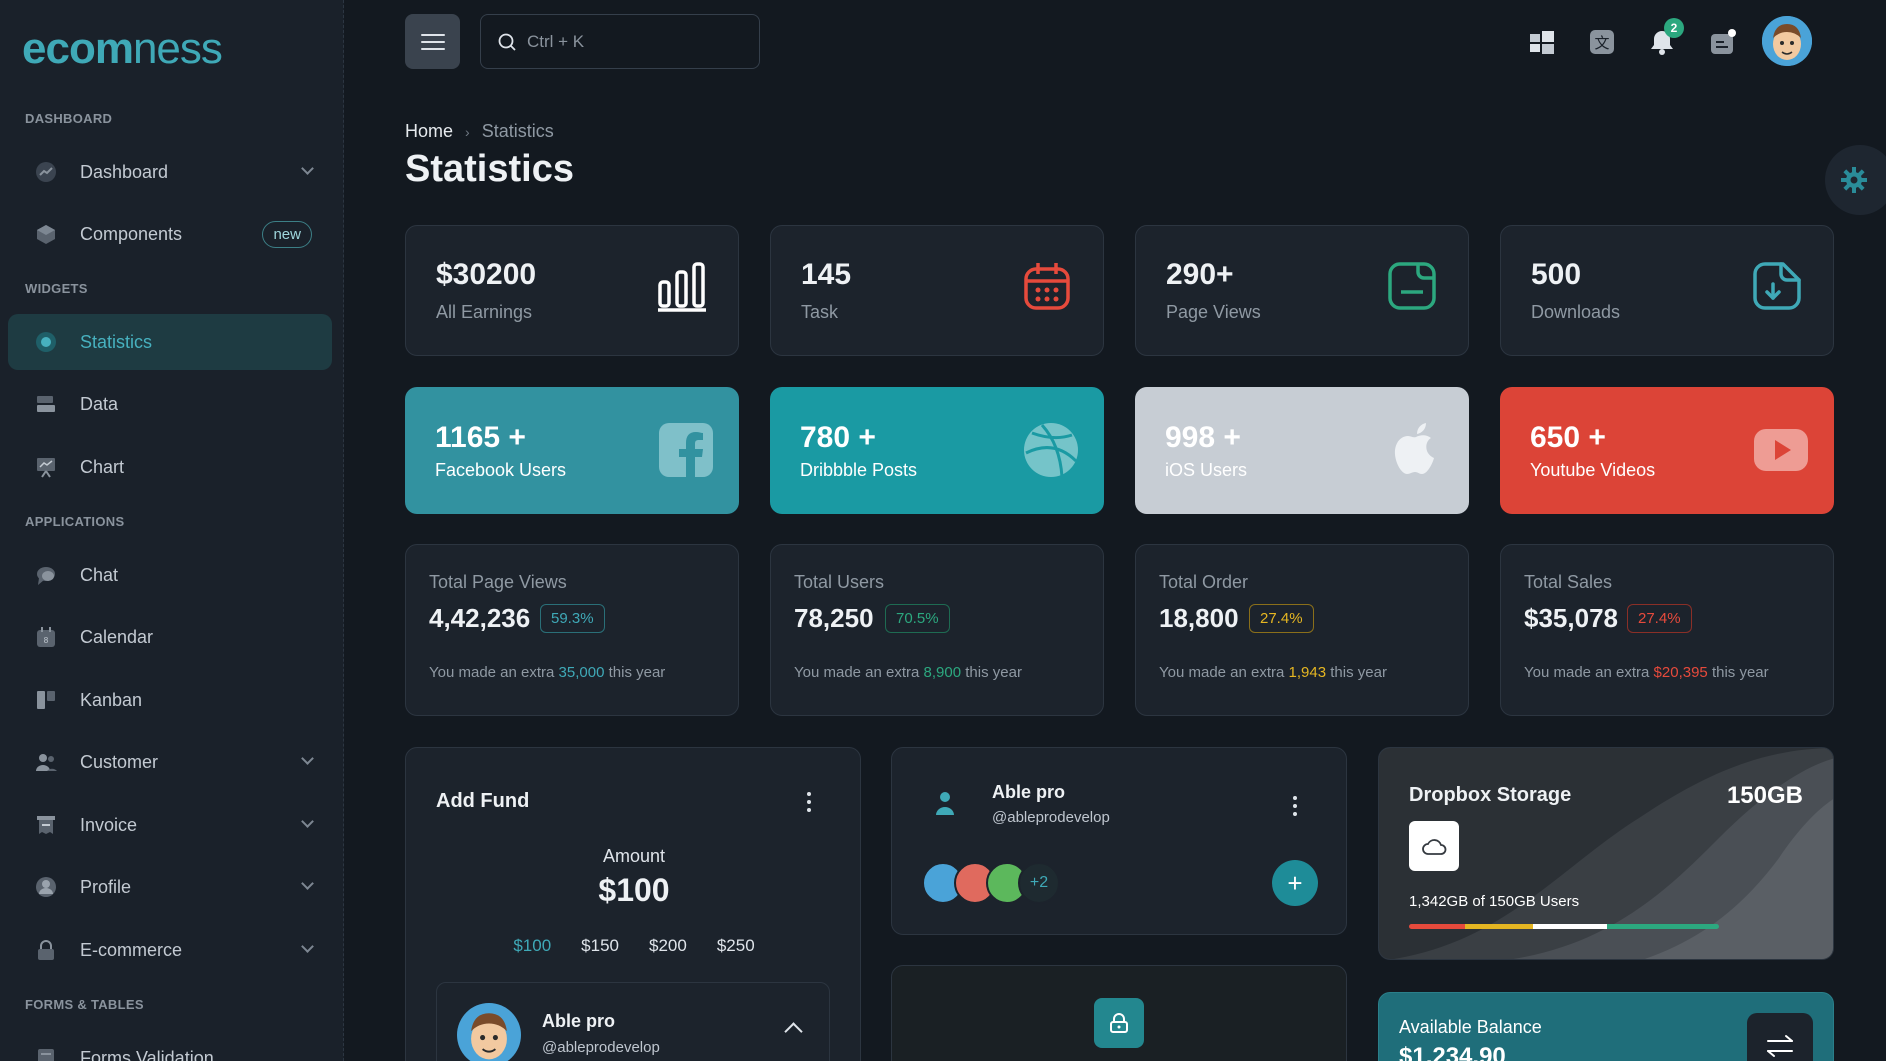  What do you see at coordinates (170, 950) in the screenshot?
I see `sidebar-item-ecommerce: E-commerce` at bounding box center [170, 950].